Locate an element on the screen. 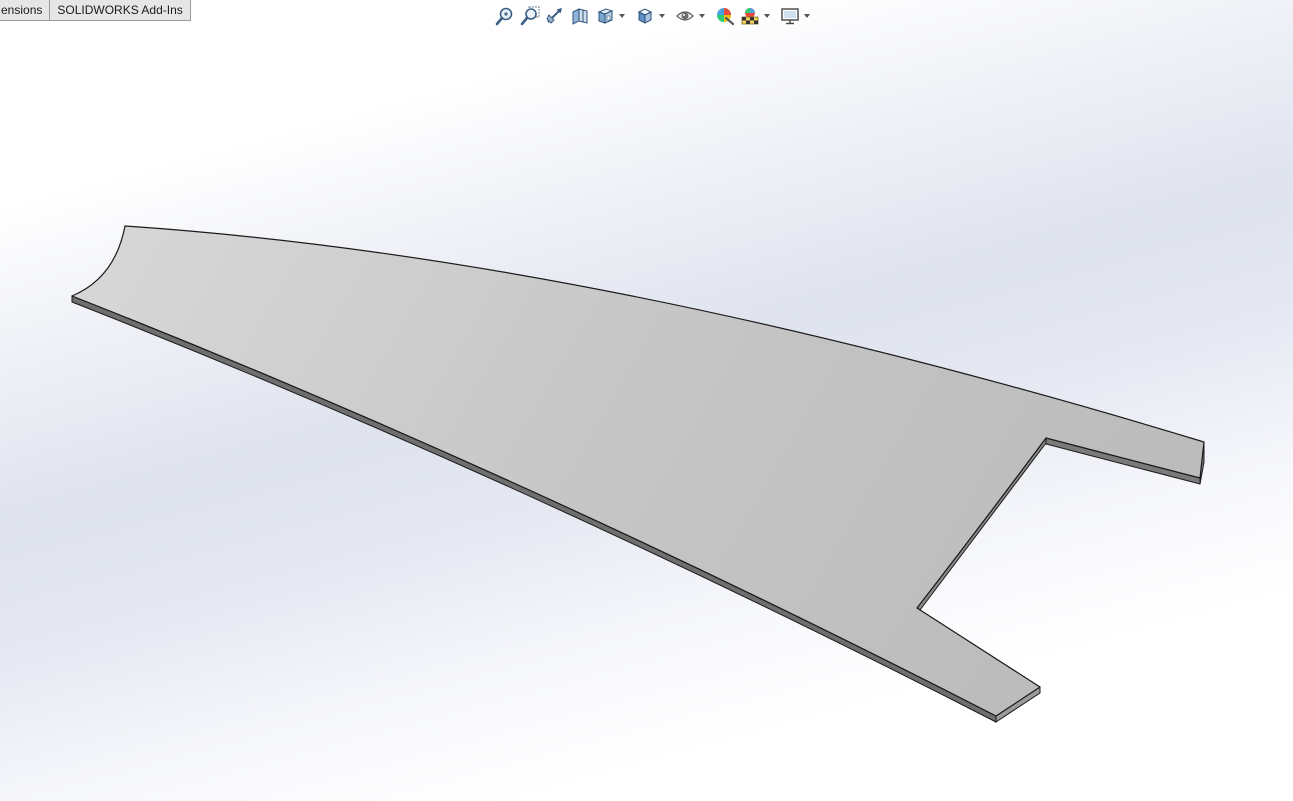  zoom-to-fit-icon is located at coordinates (504, 16).